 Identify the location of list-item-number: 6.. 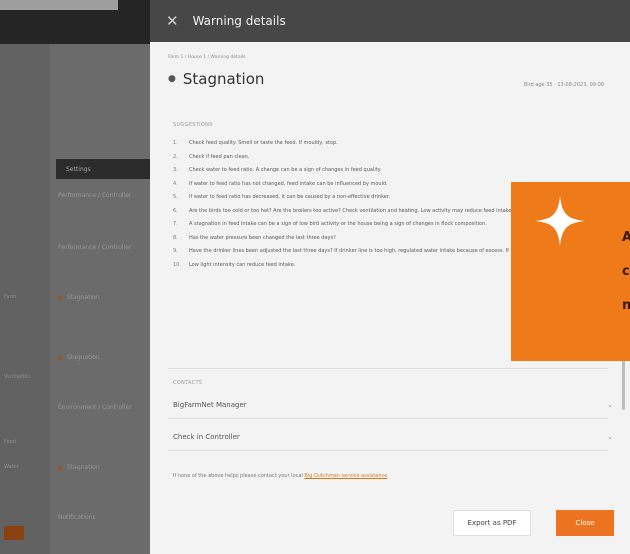
(175, 210).